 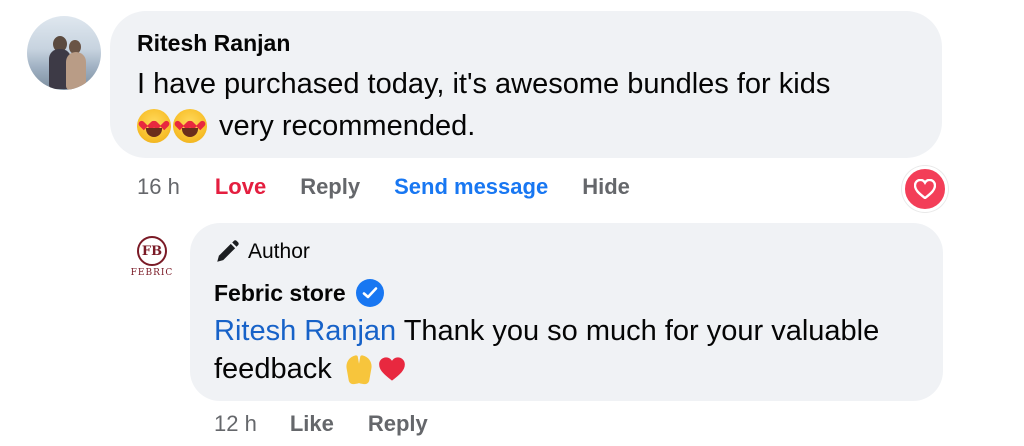 What do you see at coordinates (392, 369) in the screenshot?
I see `red-heart-emoji-icon` at bounding box center [392, 369].